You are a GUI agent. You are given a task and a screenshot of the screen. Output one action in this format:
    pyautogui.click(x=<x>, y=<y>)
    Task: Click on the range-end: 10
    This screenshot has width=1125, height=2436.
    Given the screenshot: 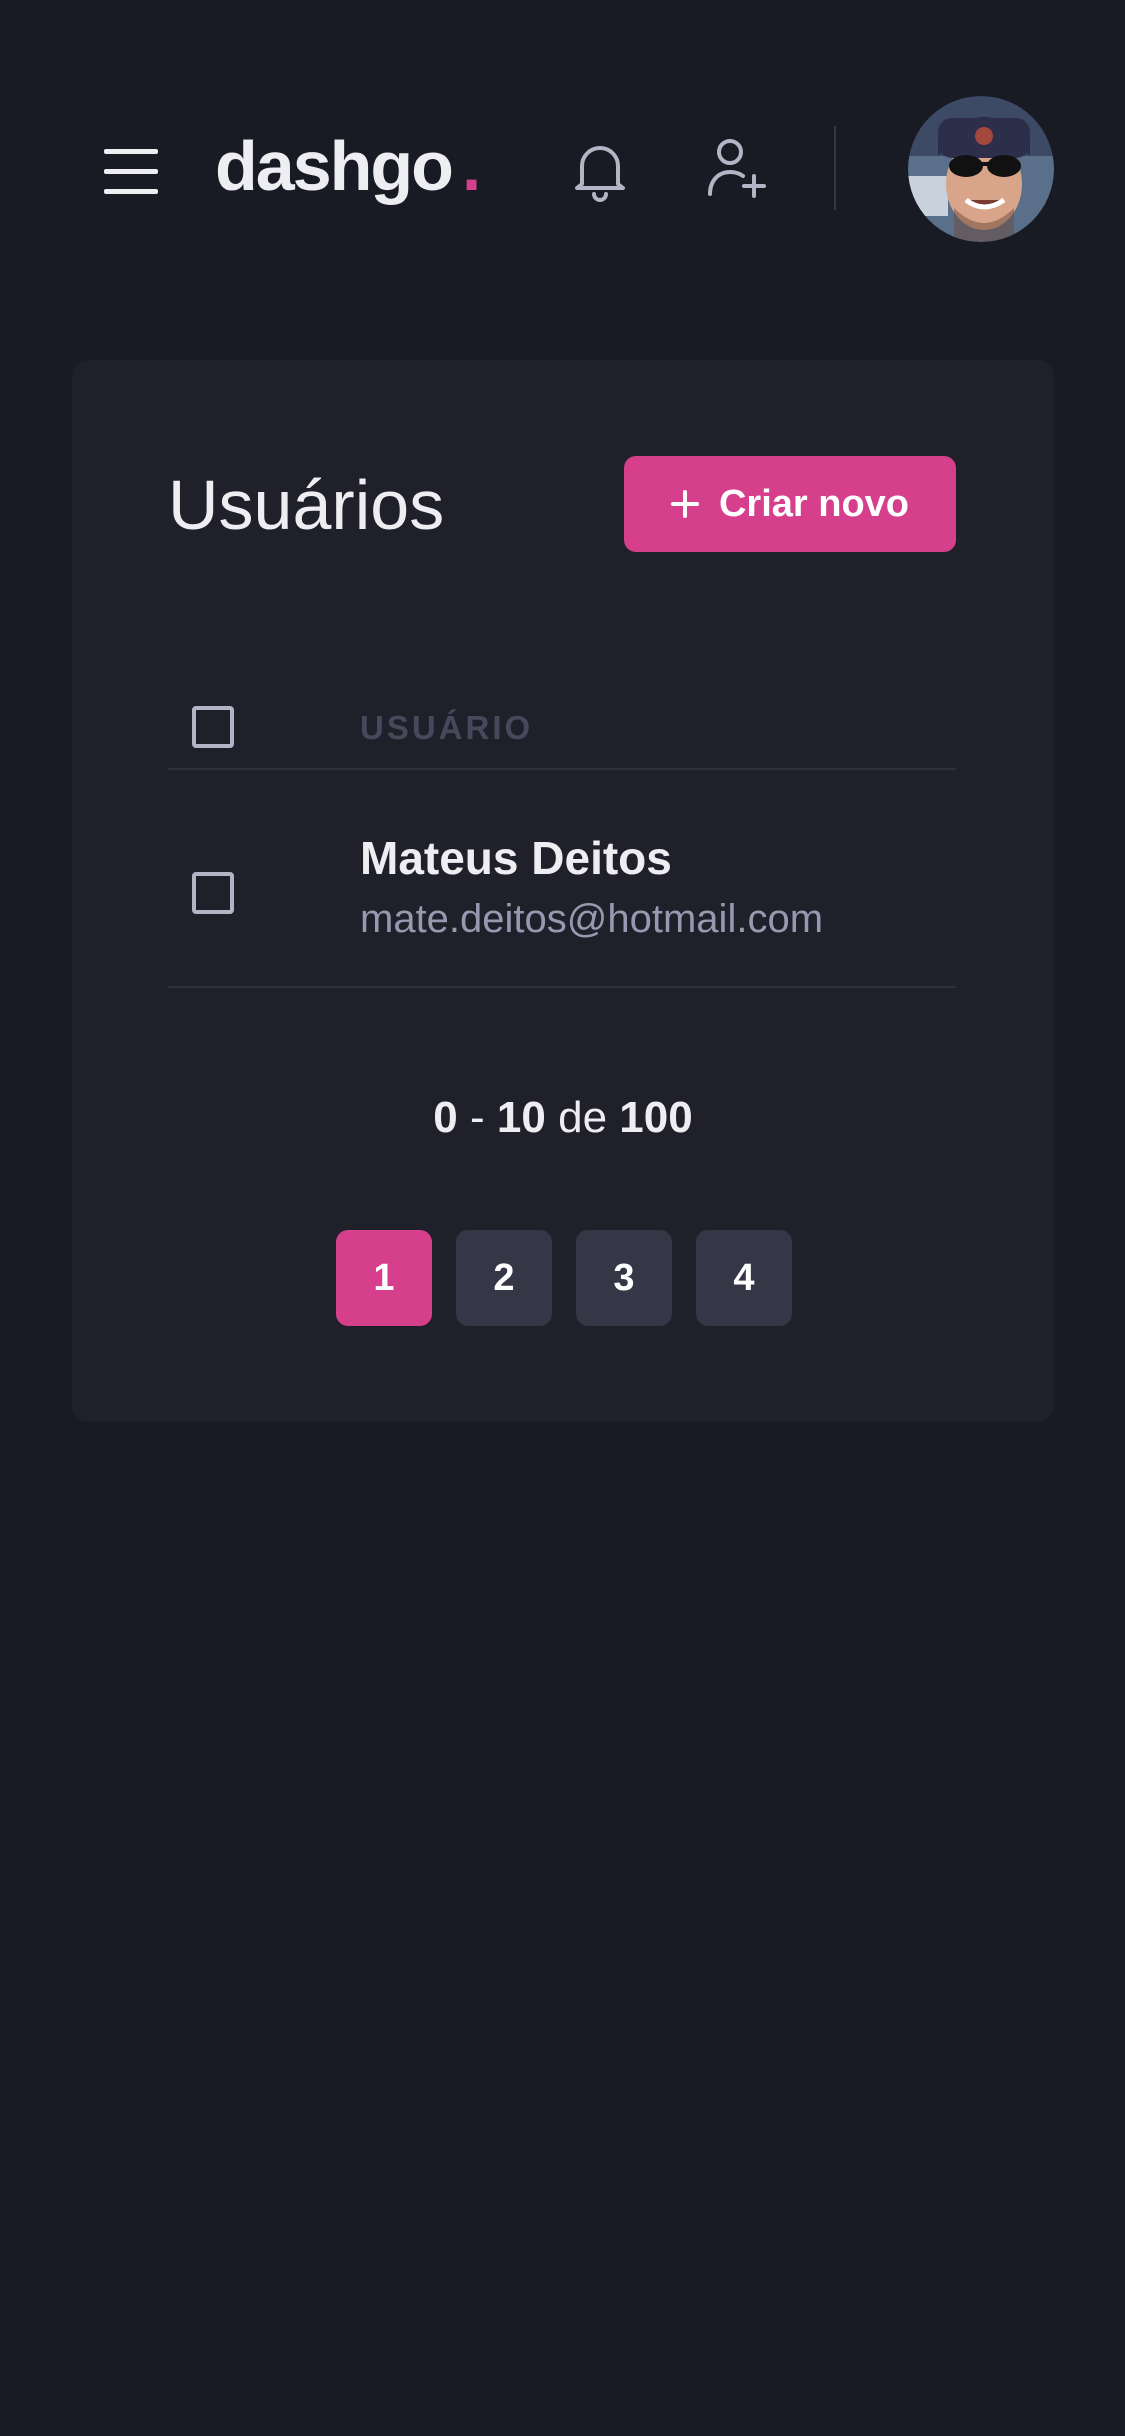 What is the action you would take?
    pyautogui.click(x=521, y=1117)
    